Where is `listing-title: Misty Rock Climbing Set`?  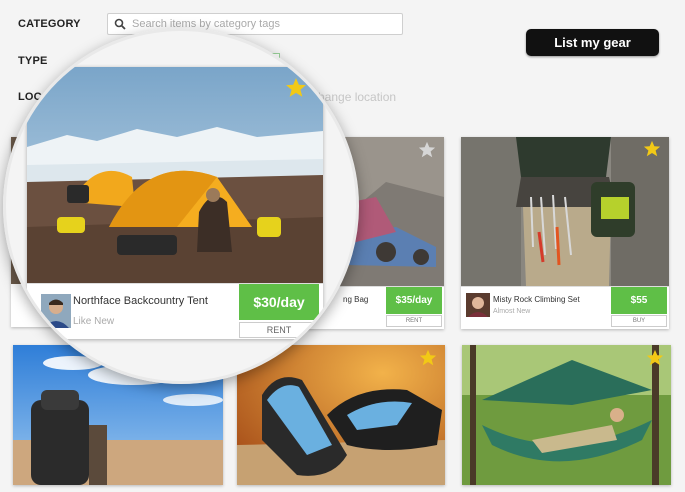
listing-title: Misty Rock Climbing Set is located at coordinates (536, 299).